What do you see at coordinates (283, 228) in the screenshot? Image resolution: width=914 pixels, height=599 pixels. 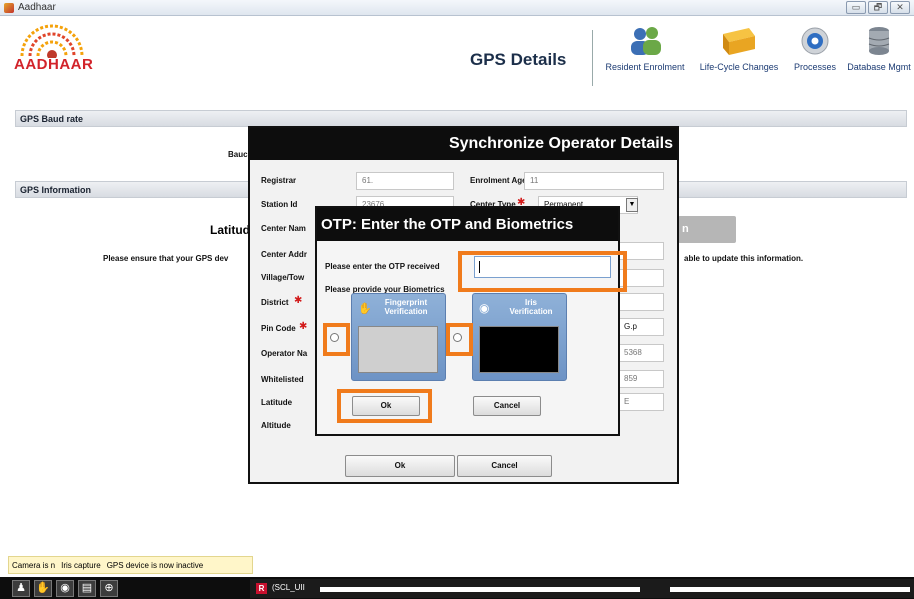 I see `field-label: Center Nam` at bounding box center [283, 228].